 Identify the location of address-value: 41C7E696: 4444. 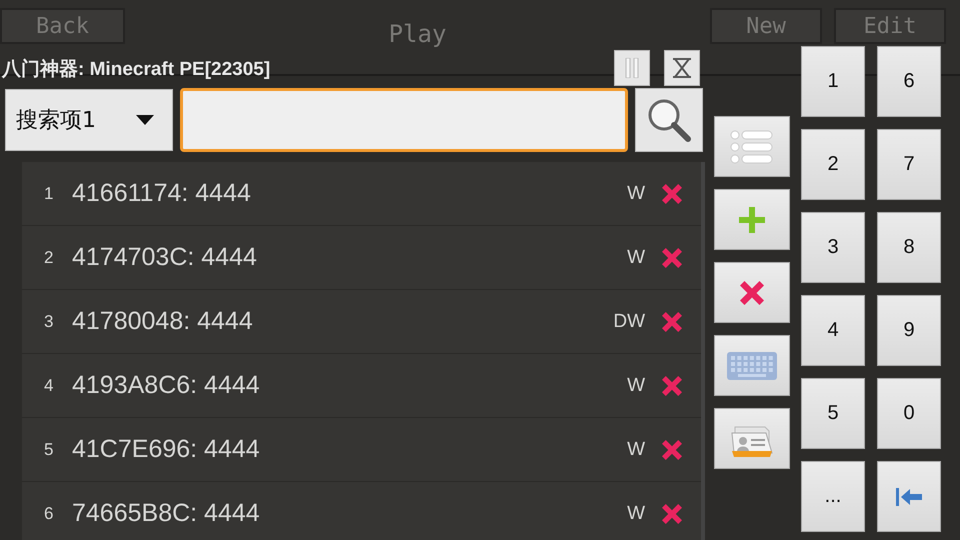
(166, 449).